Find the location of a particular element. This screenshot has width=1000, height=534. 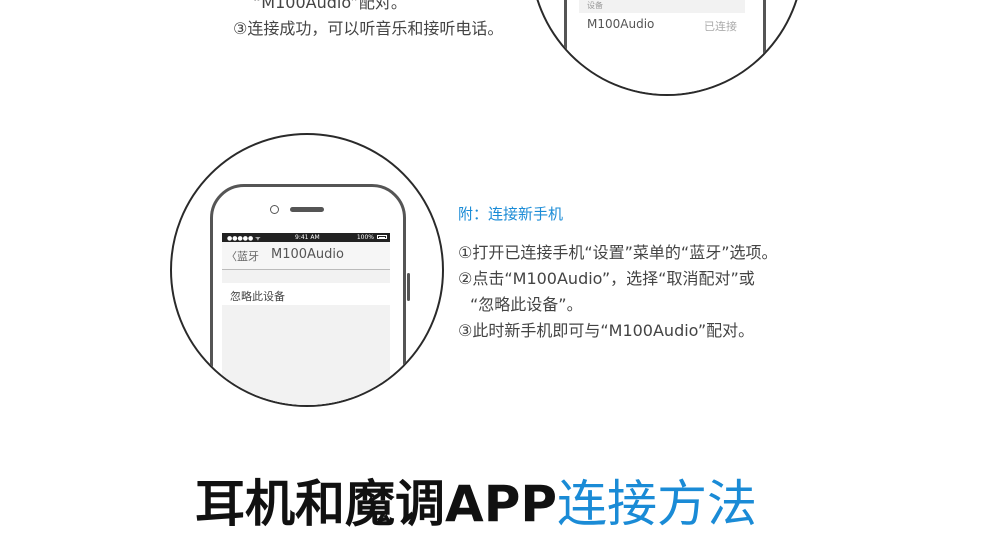

status-time: 9:41 AM is located at coordinates (307, 237).